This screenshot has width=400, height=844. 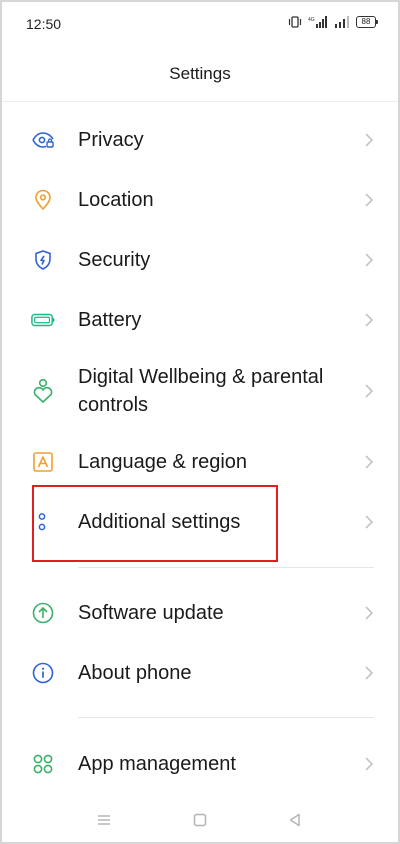 I want to click on language-a-icon, so click(x=43, y=462).